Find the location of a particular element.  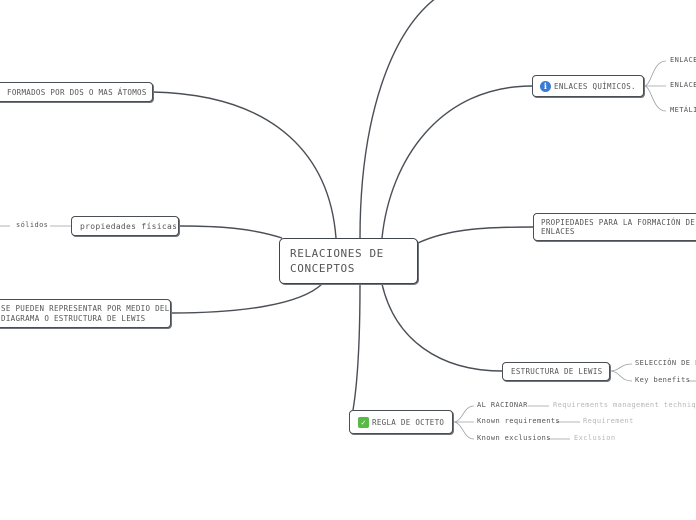

leaf-known-requirements: Known requirements is located at coordinates (518, 421).